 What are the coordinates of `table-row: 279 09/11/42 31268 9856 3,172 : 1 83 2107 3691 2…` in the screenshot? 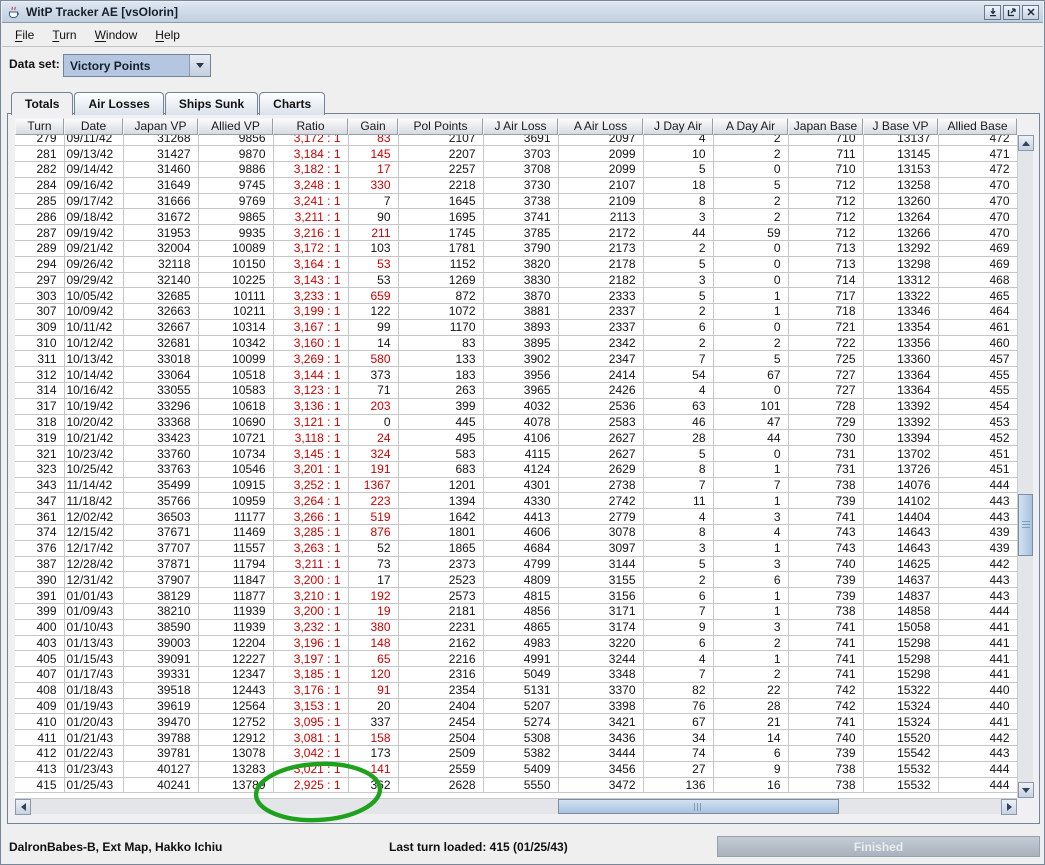 It's located at (516, 141).